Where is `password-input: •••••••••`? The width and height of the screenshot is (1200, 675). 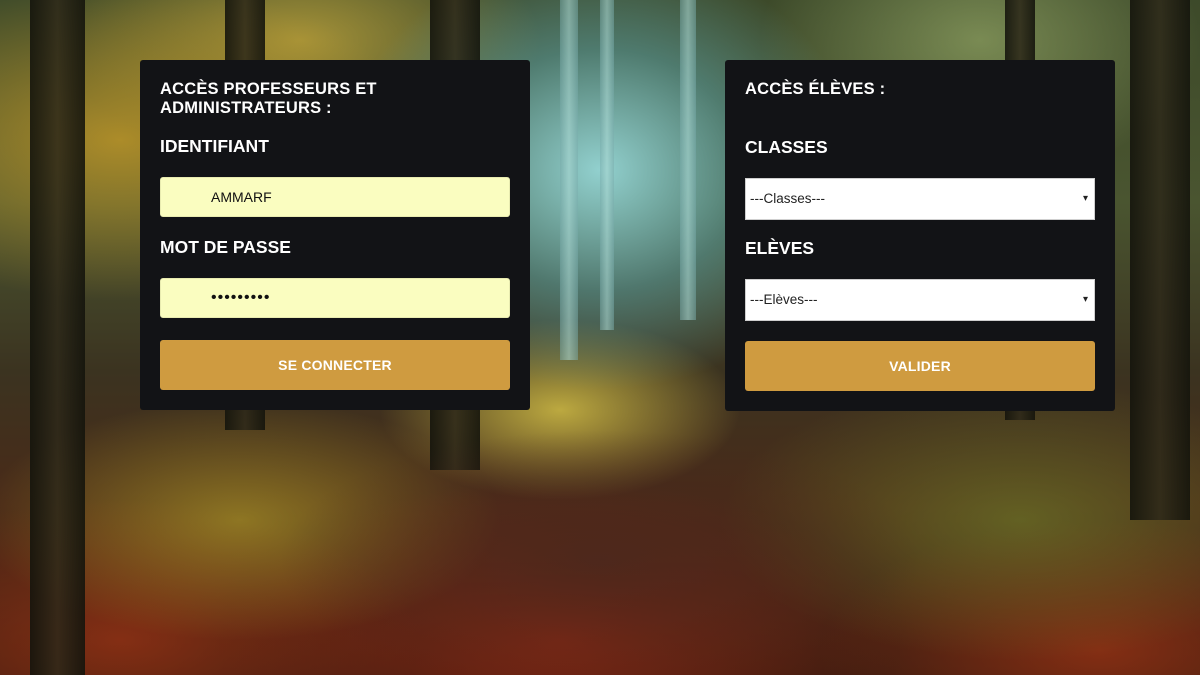
password-input: ••••••••• is located at coordinates (335, 298).